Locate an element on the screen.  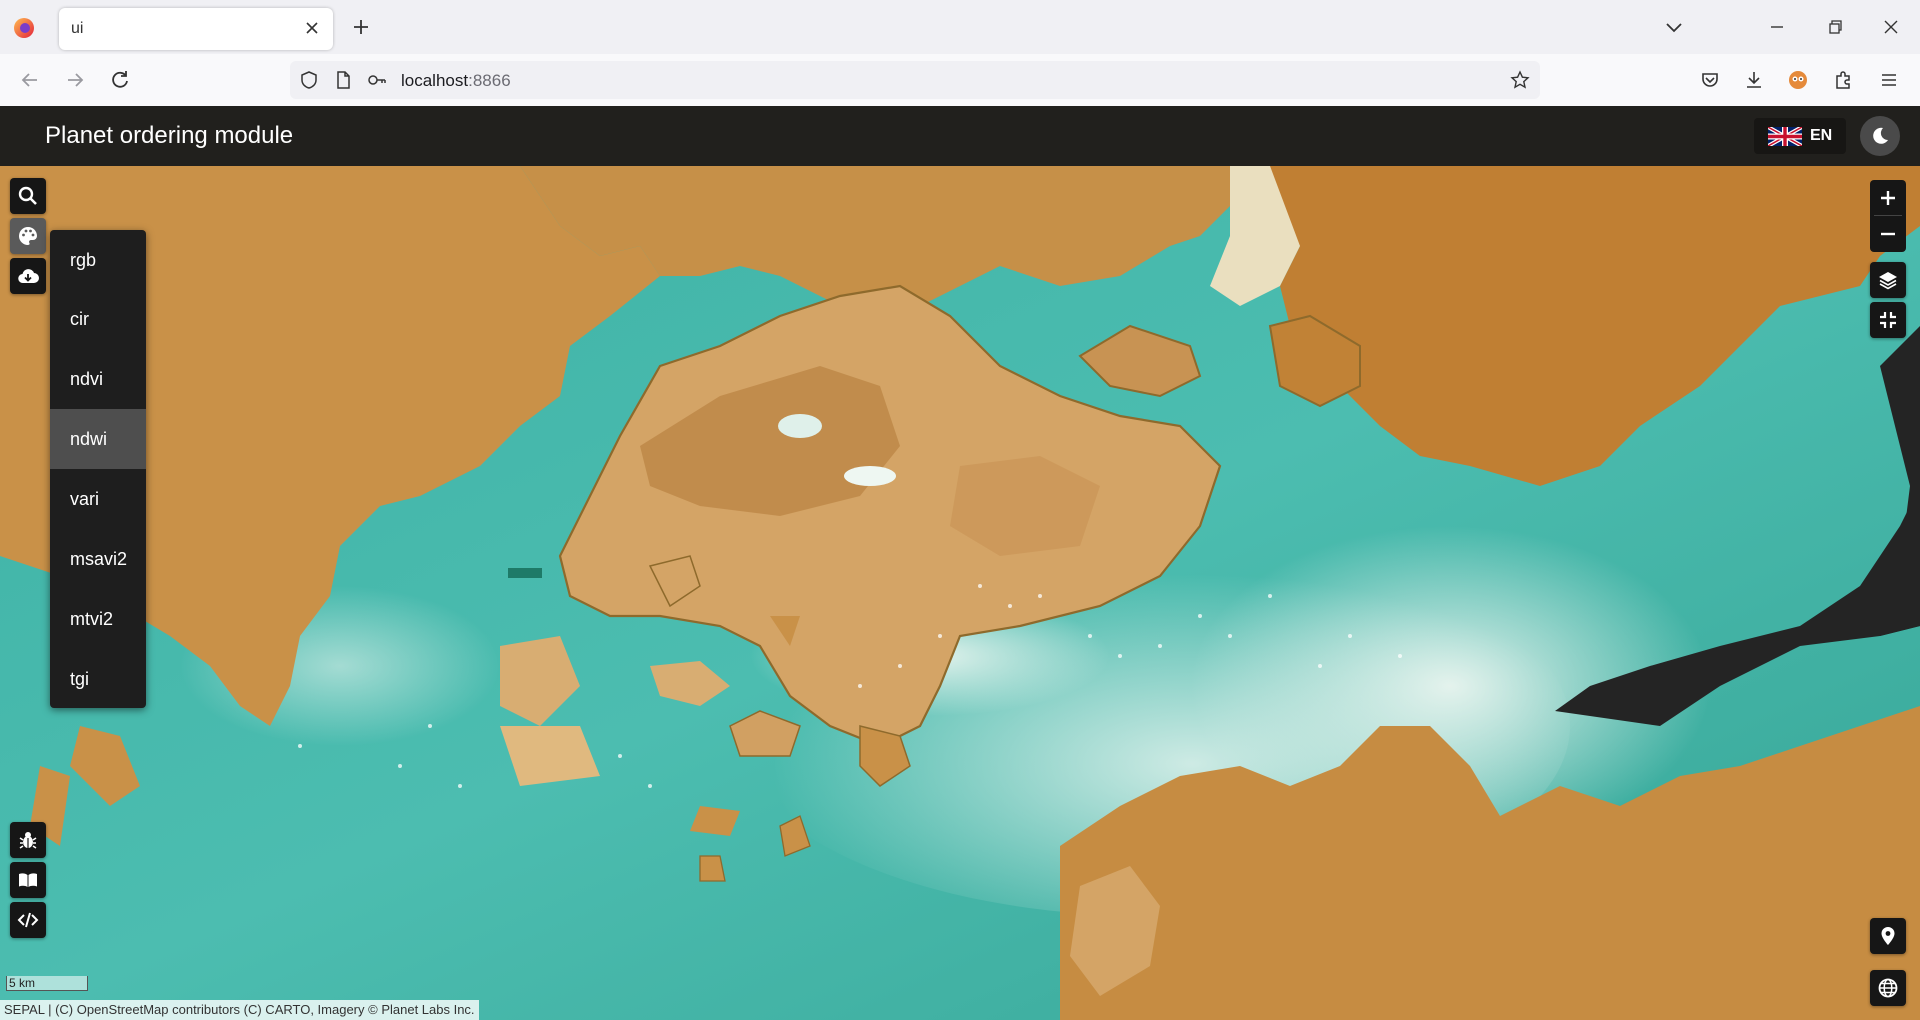
source-code-button is located at coordinates (28, 920).